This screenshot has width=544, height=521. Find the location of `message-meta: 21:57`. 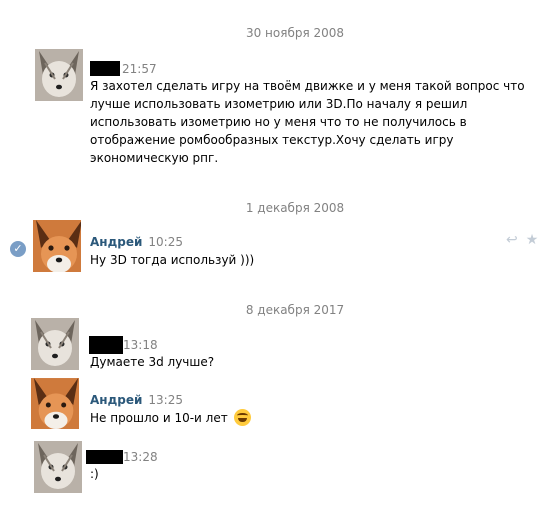

message-meta: 21:57 is located at coordinates (123, 68).